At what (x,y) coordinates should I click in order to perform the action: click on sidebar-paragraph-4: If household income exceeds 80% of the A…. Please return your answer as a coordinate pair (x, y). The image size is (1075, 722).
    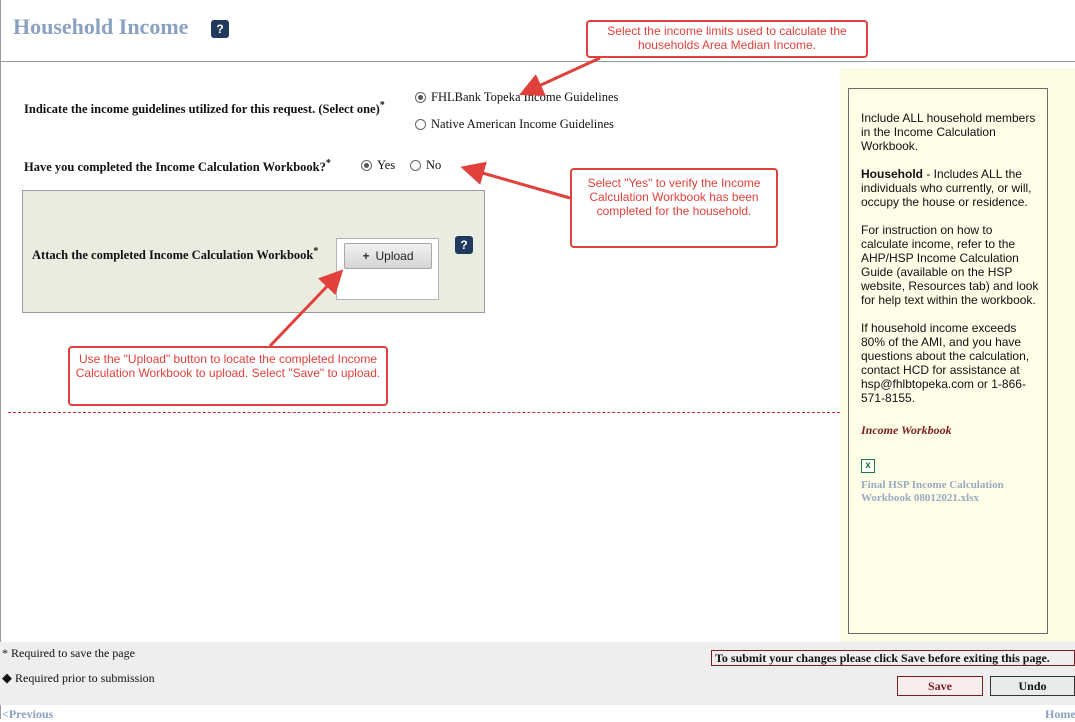
    Looking at the image, I should click on (945, 363).